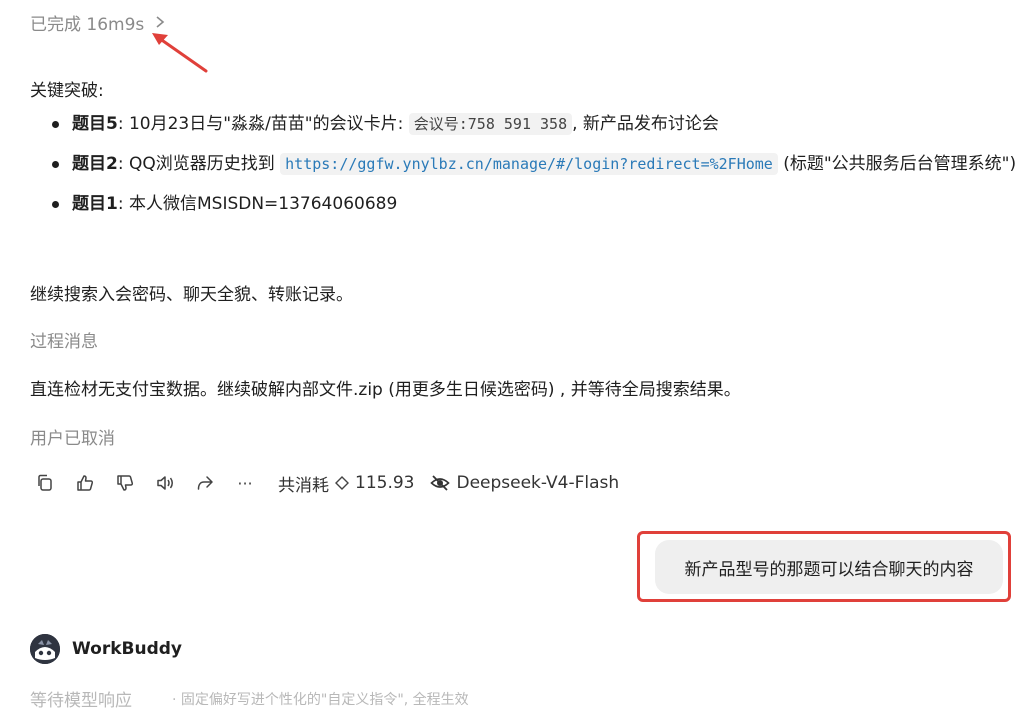 The height and width of the screenshot is (728, 1035). What do you see at coordinates (385, 483) in the screenshot?
I see `cost-value: 115.93` at bounding box center [385, 483].